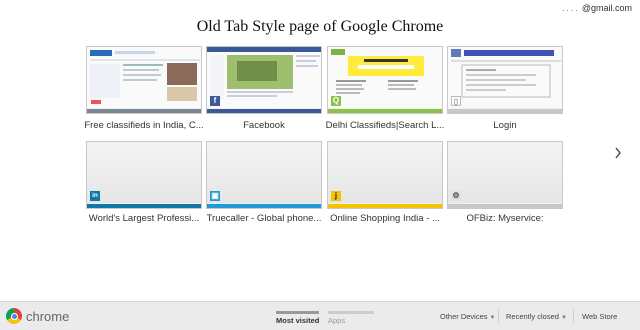 This screenshot has width=640, height=330. What do you see at coordinates (351, 312) in the screenshot?
I see `inactive-tab-indicator` at bounding box center [351, 312].